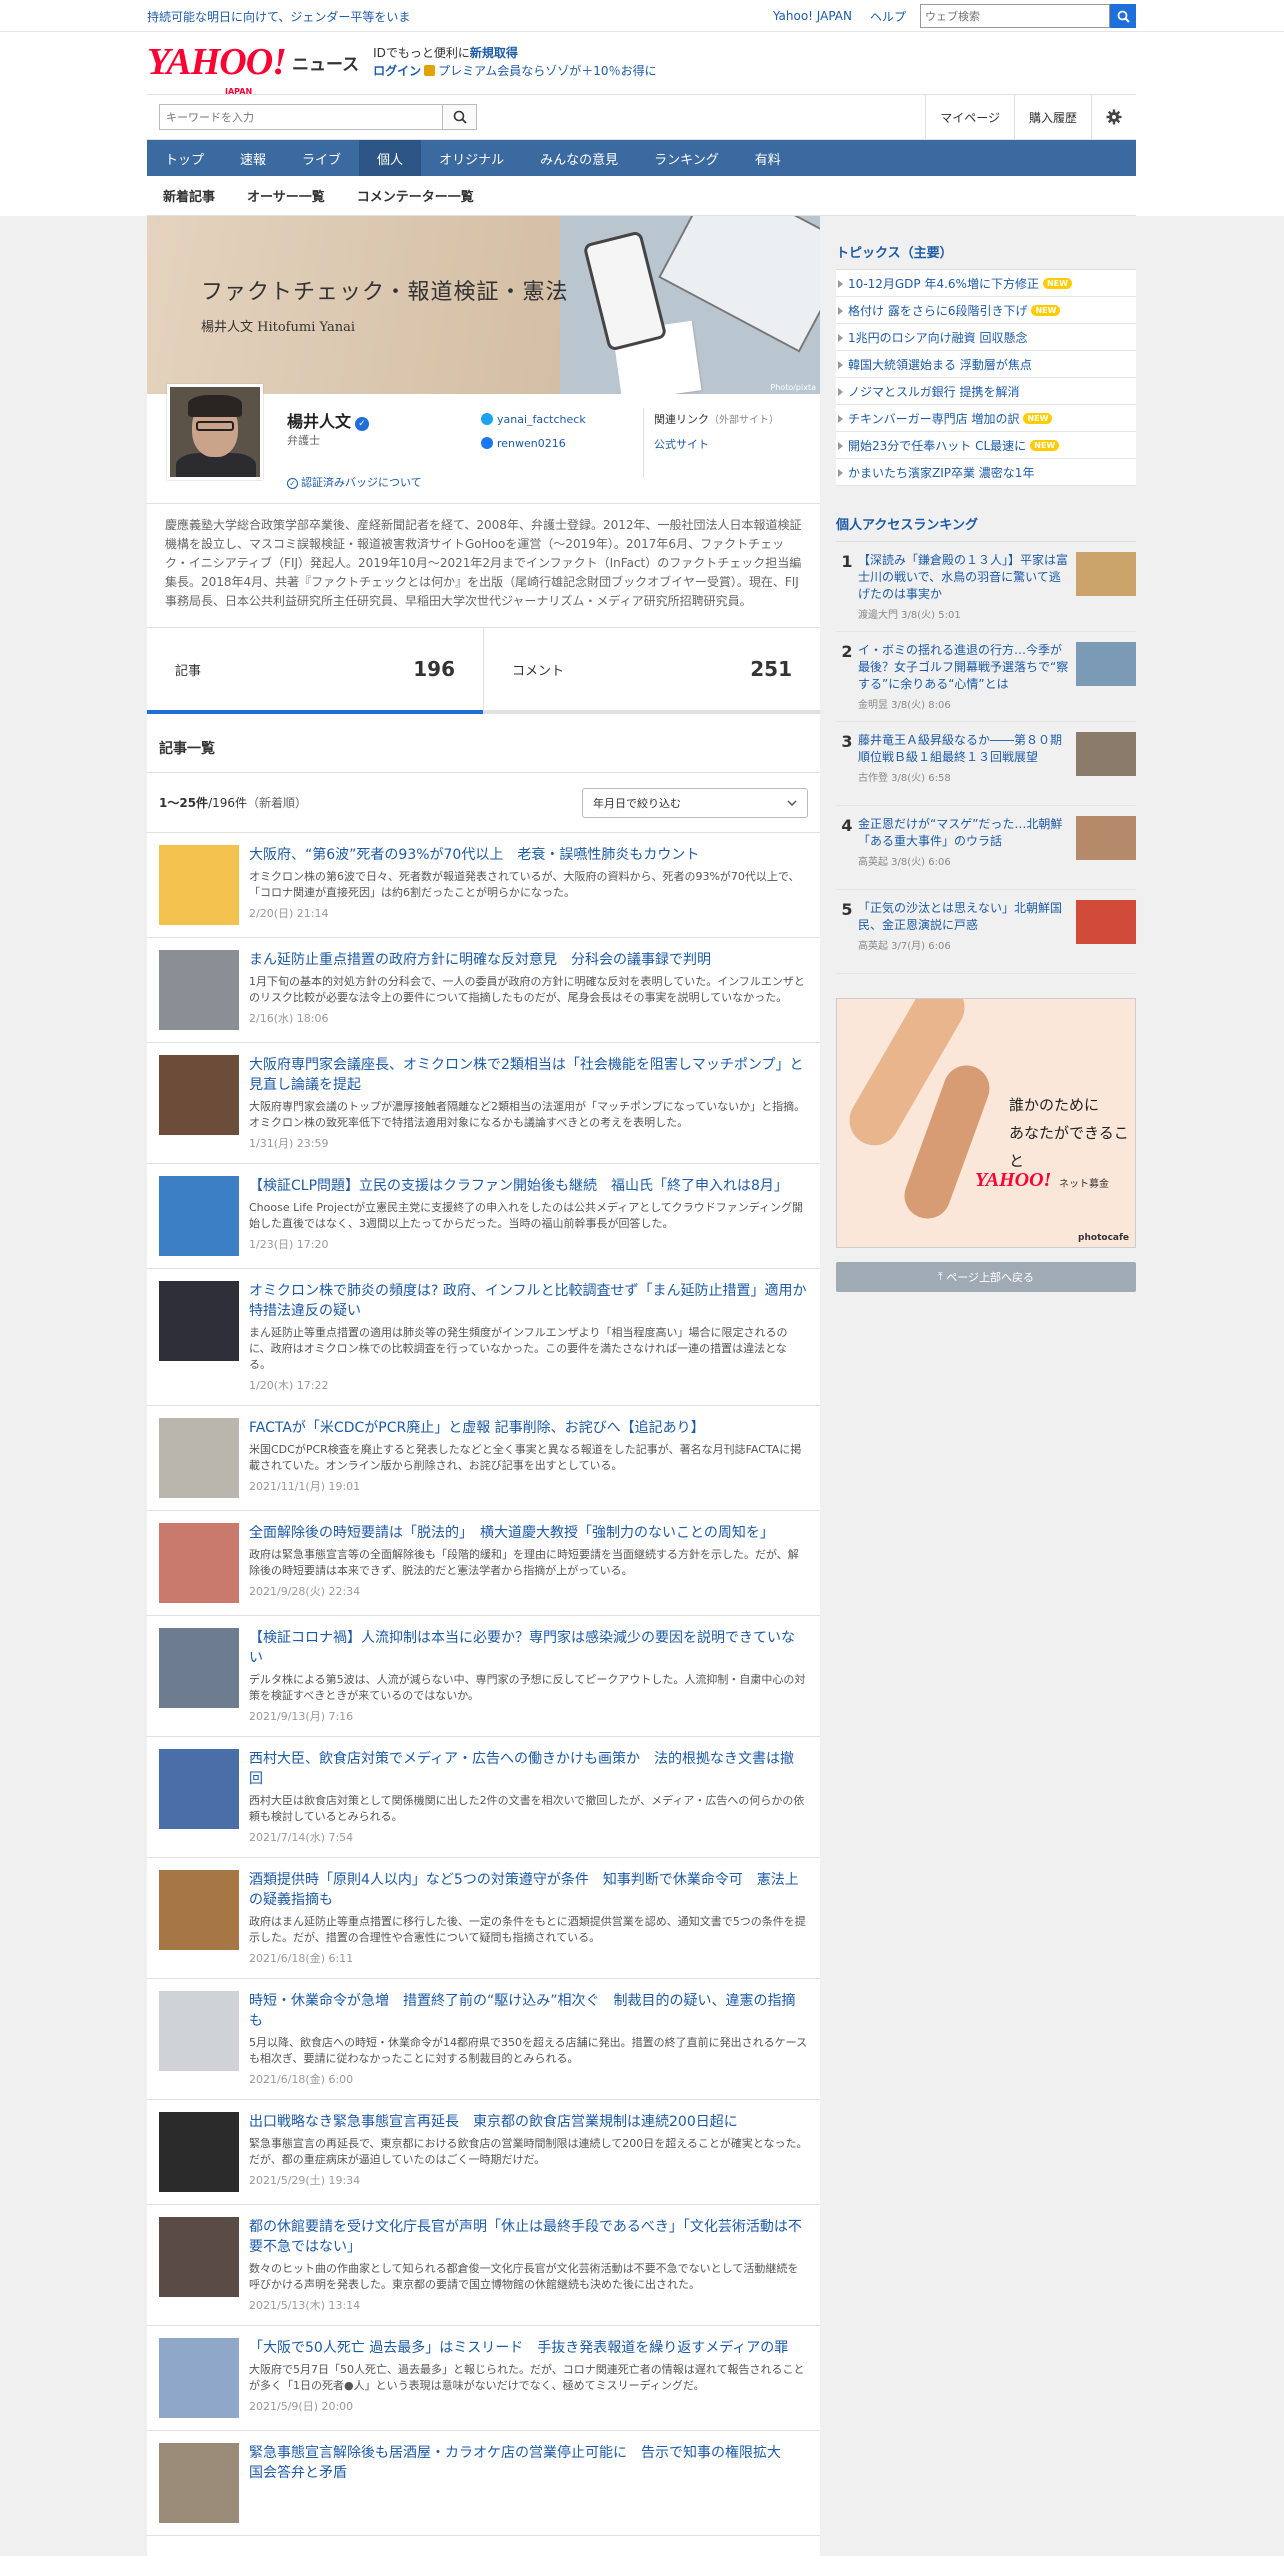 This screenshot has height=2568, width=1284. I want to click on topic-item: 韓国大統領選始まる 浮動層が焦点, so click(986, 364).